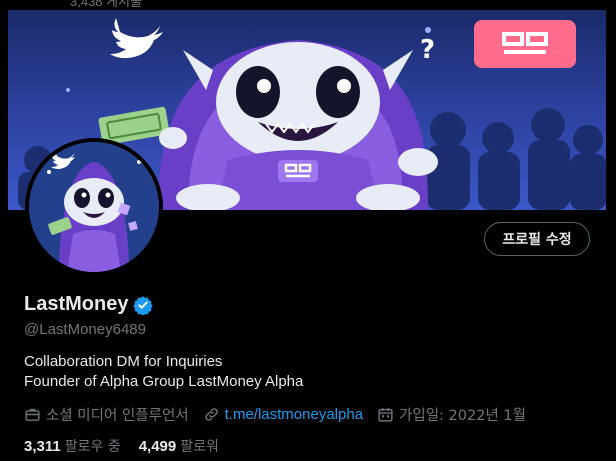  Describe the element at coordinates (157, 446) in the screenshot. I see `followers-count: 4,499` at that location.